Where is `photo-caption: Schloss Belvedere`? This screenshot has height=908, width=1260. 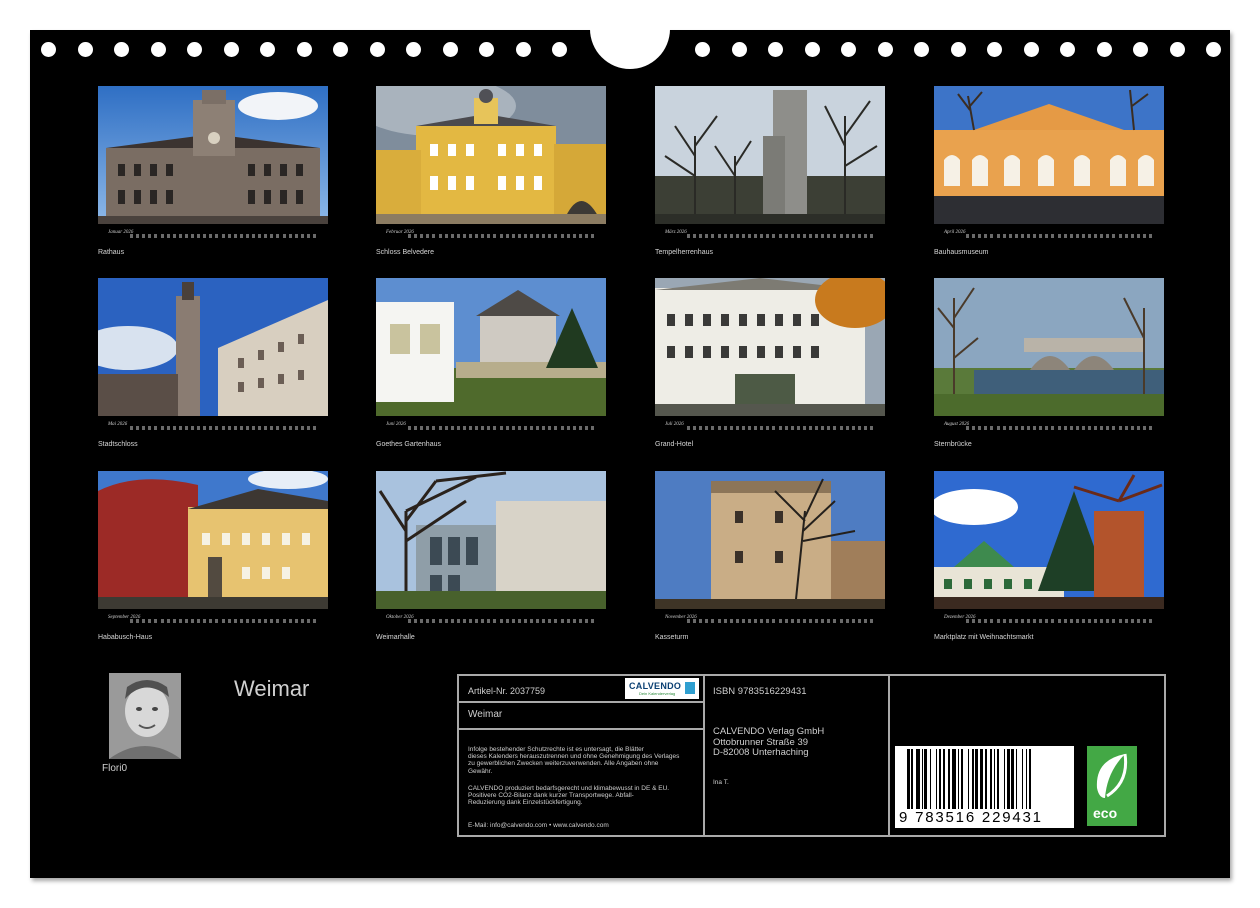 photo-caption: Schloss Belvedere is located at coordinates (405, 252).